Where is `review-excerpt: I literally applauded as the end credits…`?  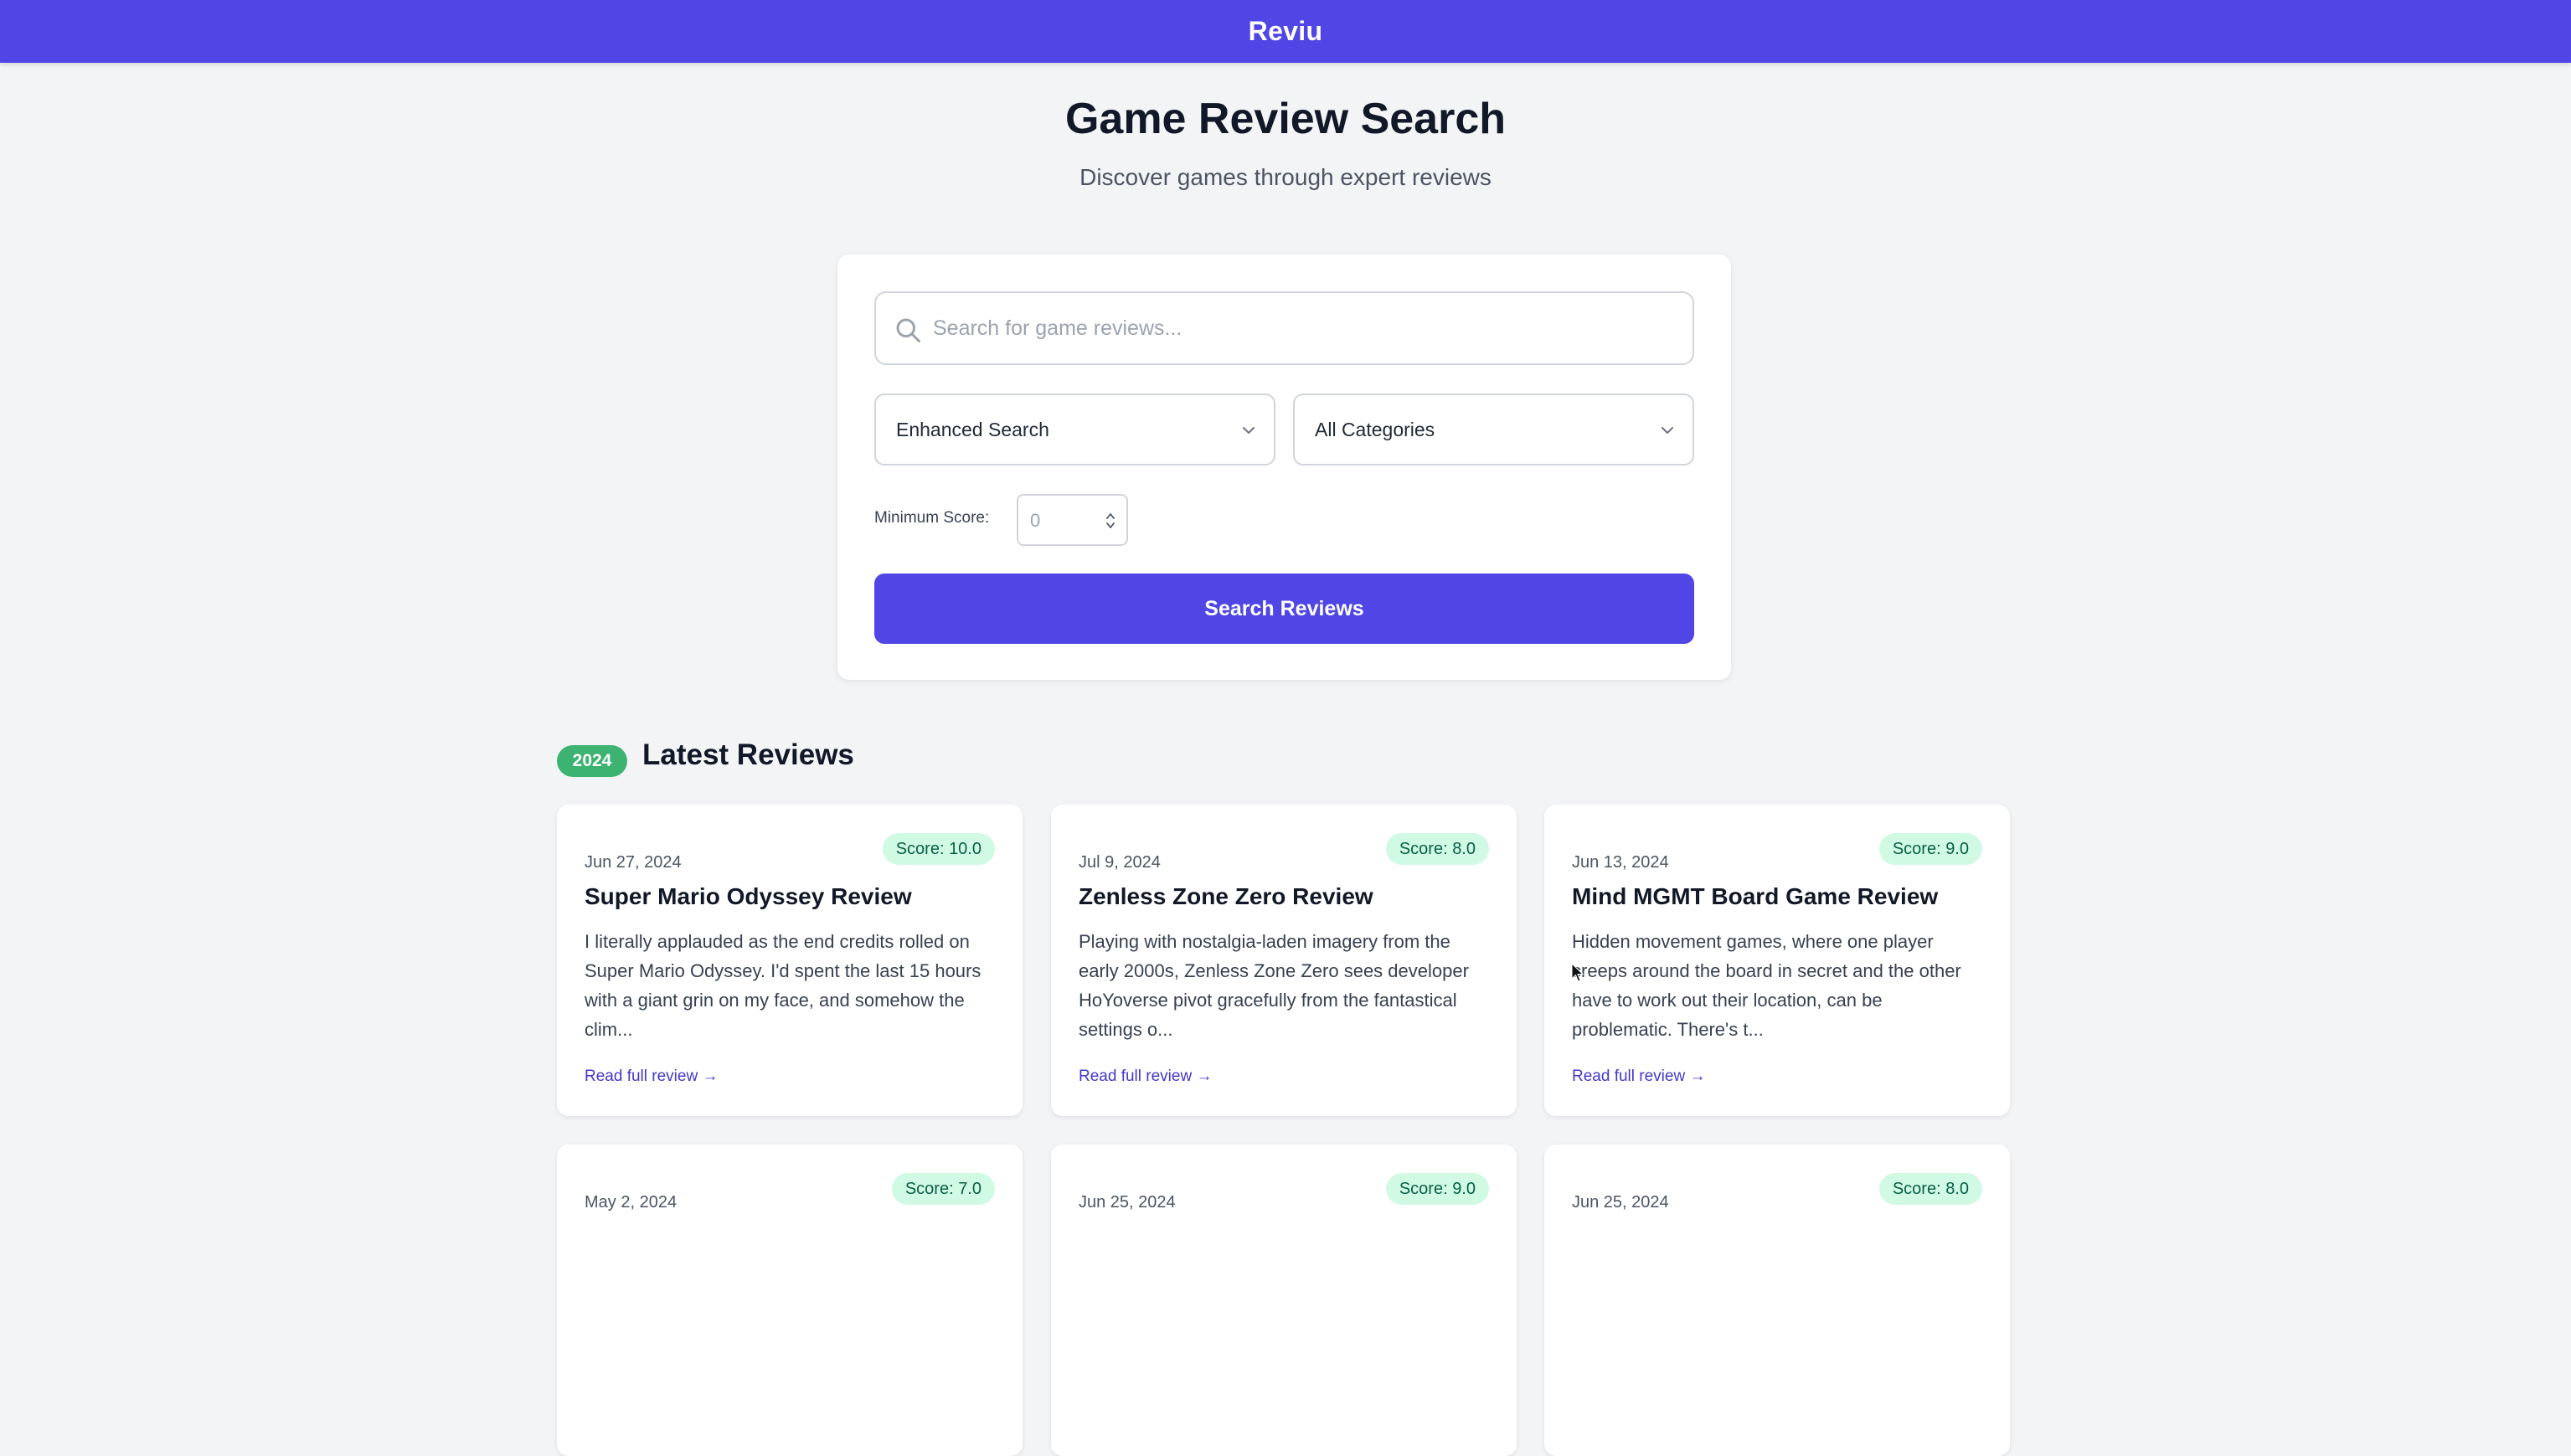 review-excerpt: I literally applauded as the end credits… is located at coordinates (783, 985).